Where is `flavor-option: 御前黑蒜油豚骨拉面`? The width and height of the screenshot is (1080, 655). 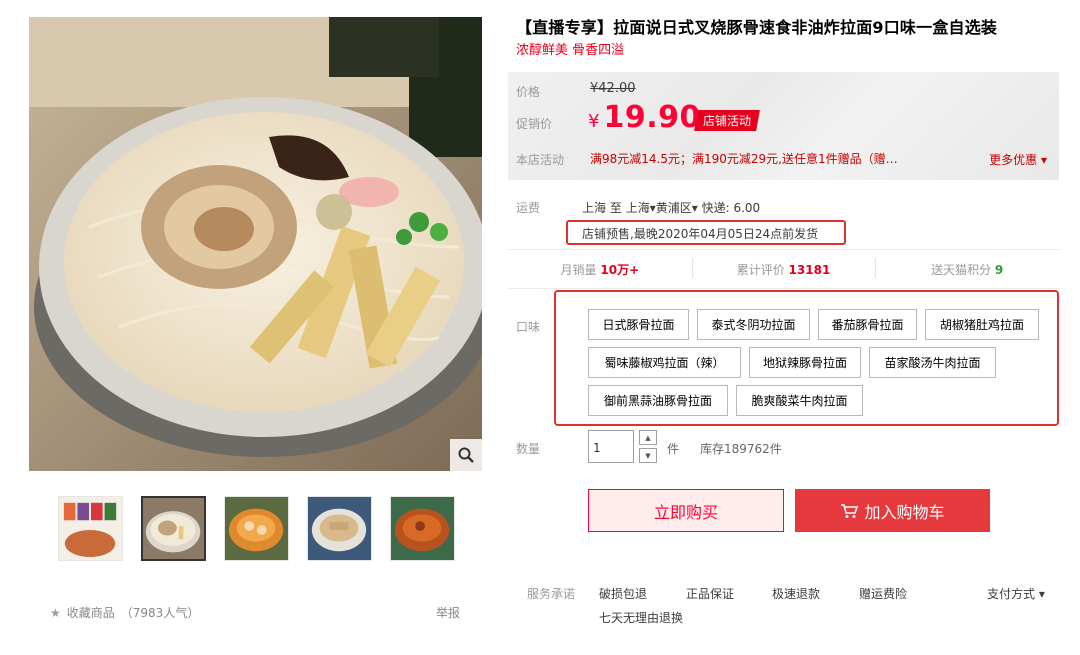 flavor-option: 御前黑蒜油豚骨拉面 is located at coordinates (658, 400).